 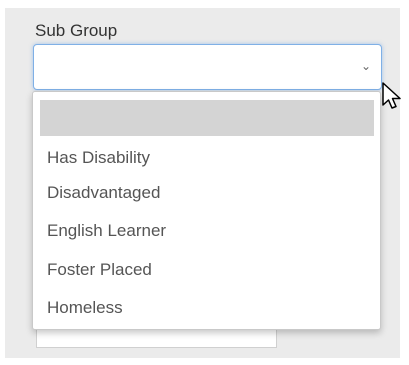 What do you see at coordinates (85, 308) in the screenshot?
I see `dropdown-option-homeless: Homeless` at bounding box center [85, 308].